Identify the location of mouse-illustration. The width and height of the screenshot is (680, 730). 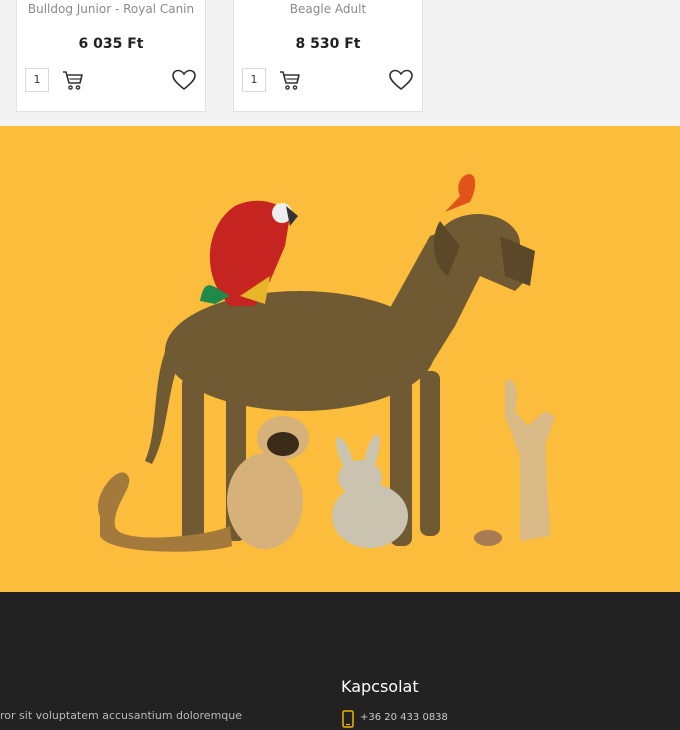
(488, 538).